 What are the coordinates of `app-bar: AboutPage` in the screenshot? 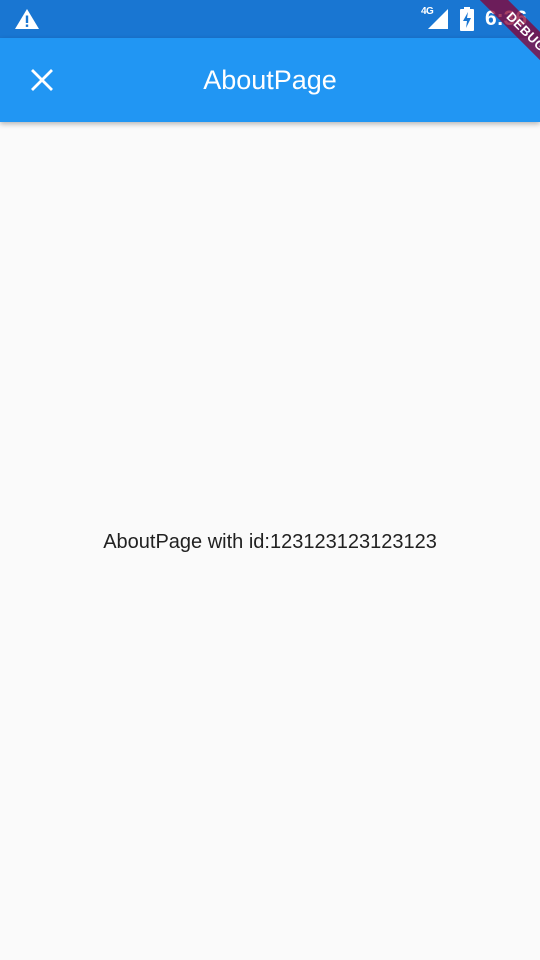 It's located at (270, 80).